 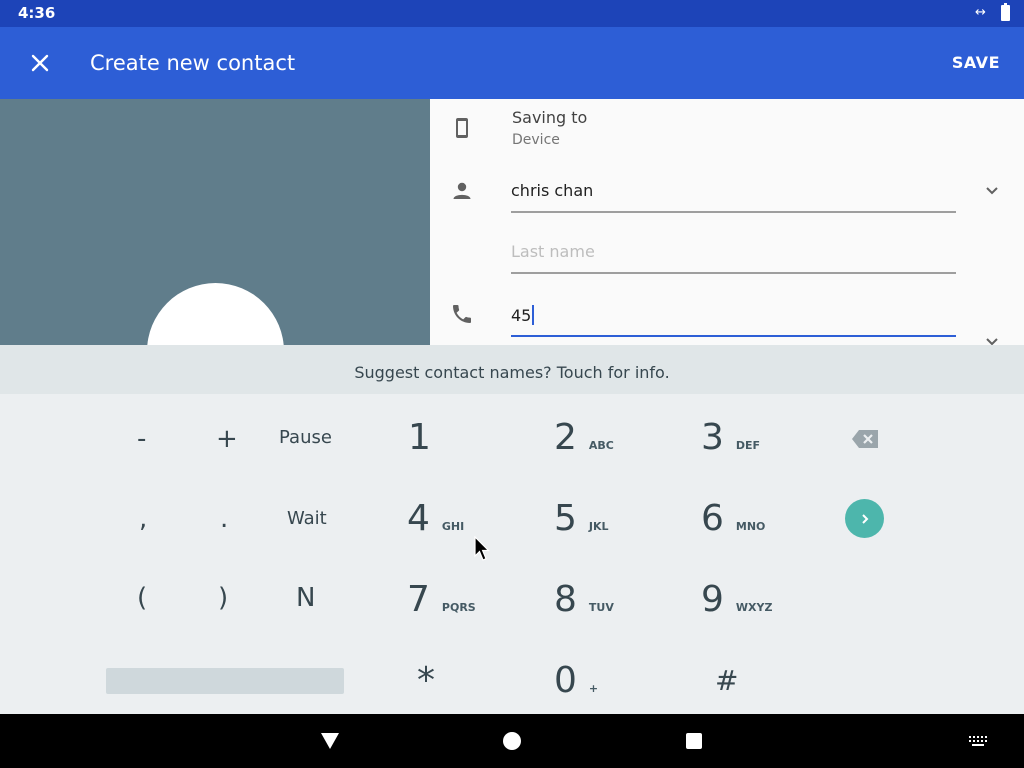 What do you see at coordinates (565, 437) in the screenshot?
I see `key-digit: 2` at bounding box center [565, 437].